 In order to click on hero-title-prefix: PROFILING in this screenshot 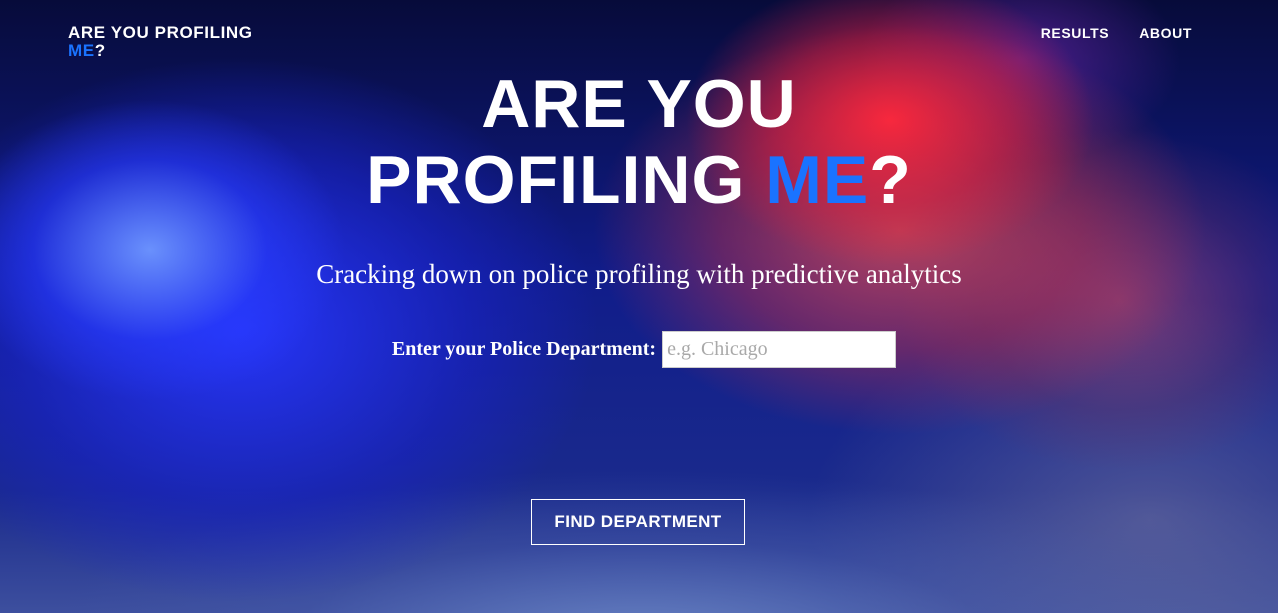, I will do `click(566, 180)`.